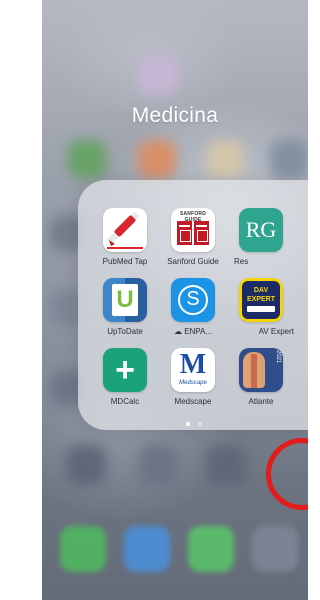 This screenshot has width=320, height=600. Describe the element at coordinates (193, 383) in the screenshot. I see `medscape-icon-subtext: Medscape` at that location.